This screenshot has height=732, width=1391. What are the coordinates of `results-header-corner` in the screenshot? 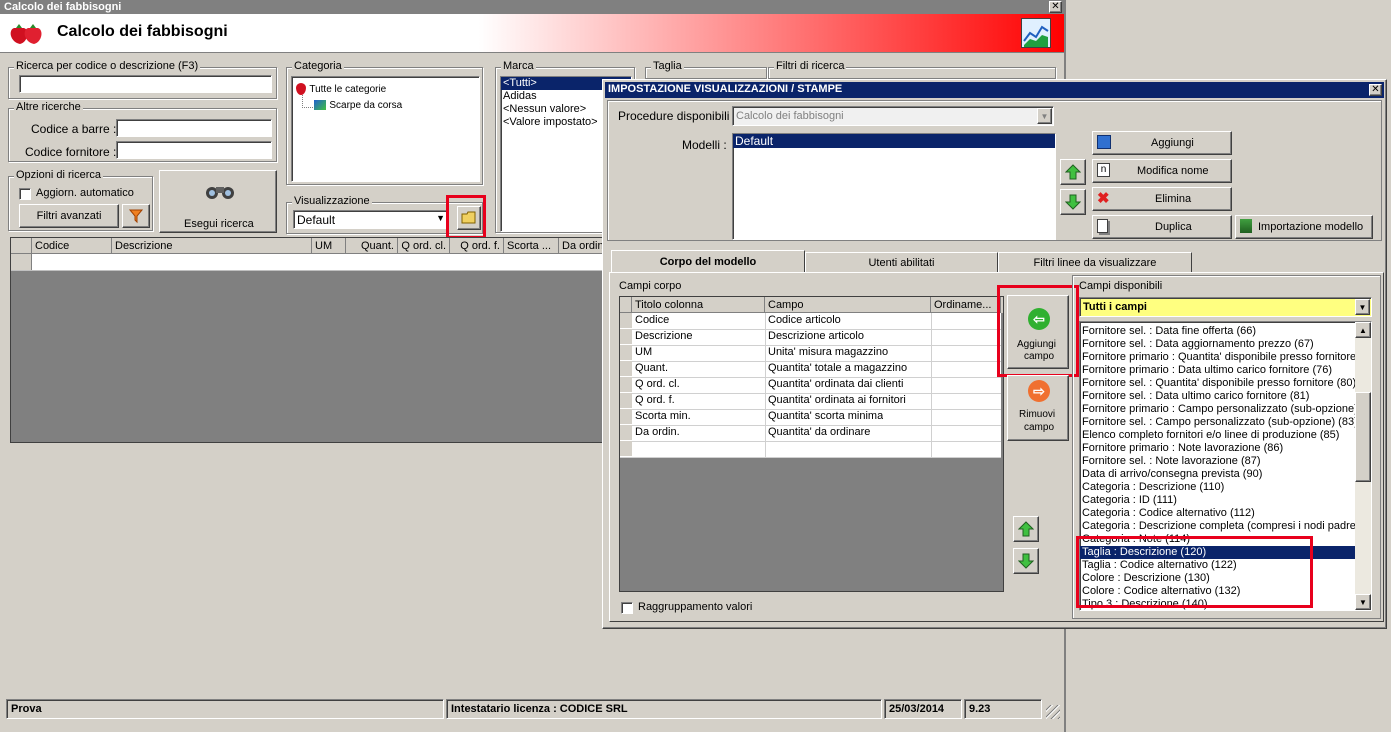 It's located at (21, 246).